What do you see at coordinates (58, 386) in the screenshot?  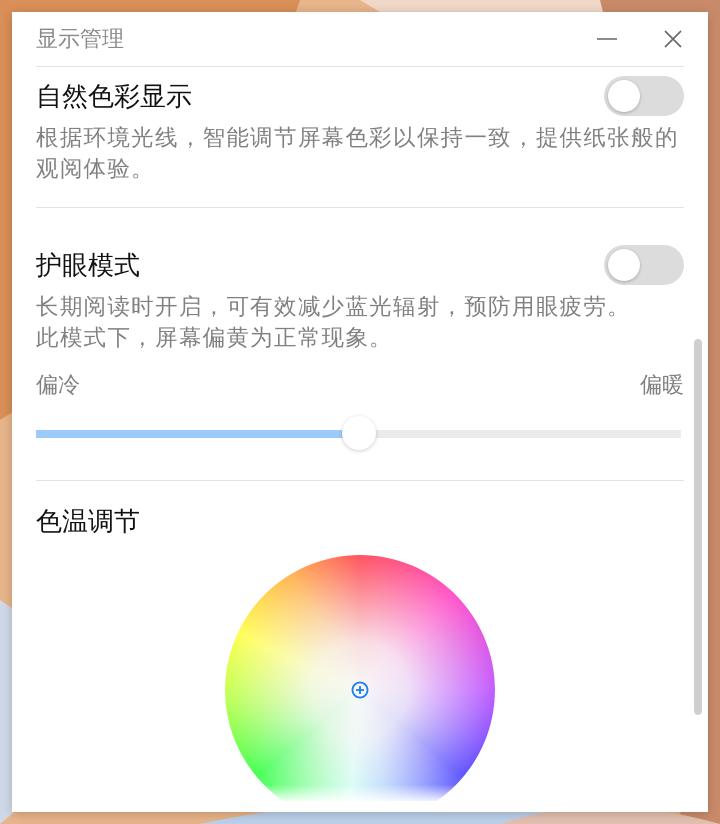 I see `slider-min-label: 偏冷` at bounding box center [58, 386].